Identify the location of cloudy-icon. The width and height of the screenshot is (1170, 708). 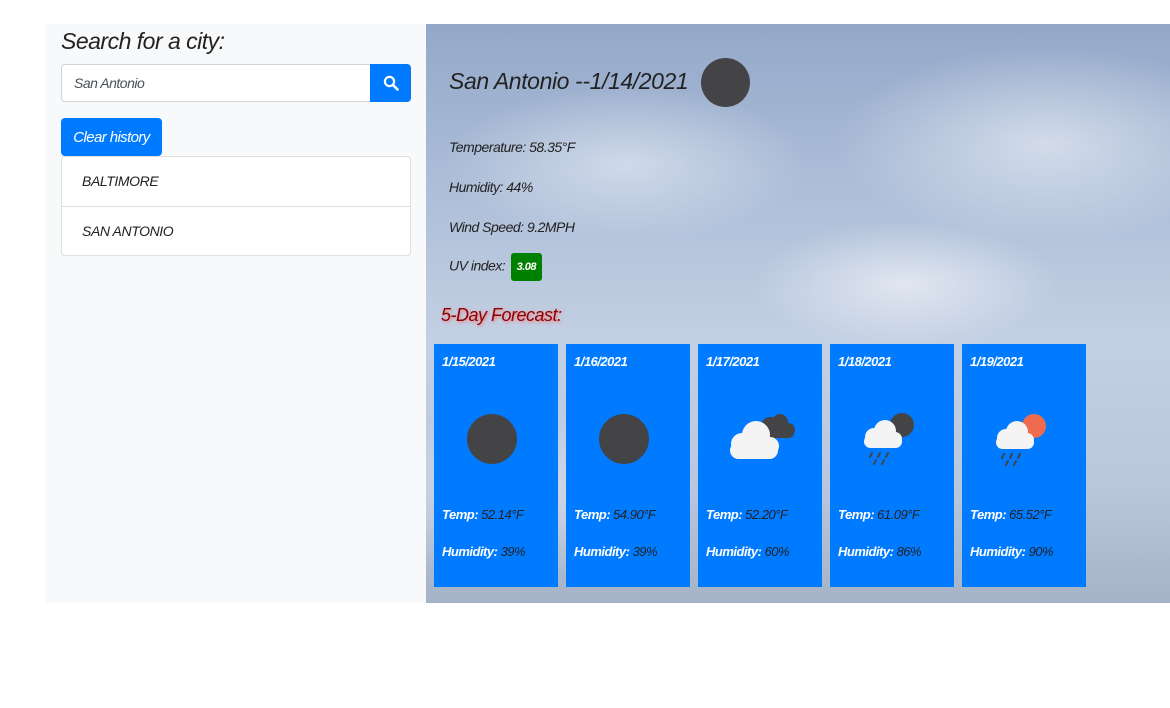
(762, 436).